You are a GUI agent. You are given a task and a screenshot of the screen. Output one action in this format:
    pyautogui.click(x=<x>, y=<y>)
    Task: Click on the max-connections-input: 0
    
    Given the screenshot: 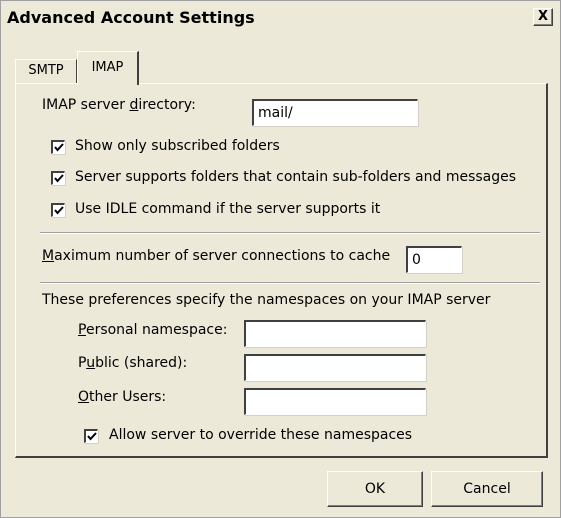 What is the action you would take?
    pyautogui.click(x=434, y=259)
    